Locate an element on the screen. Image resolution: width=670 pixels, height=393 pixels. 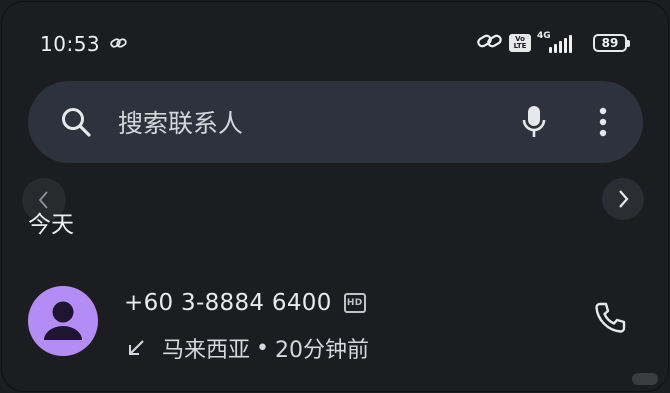
network-type: 4G is located at coordinates (544, 36).